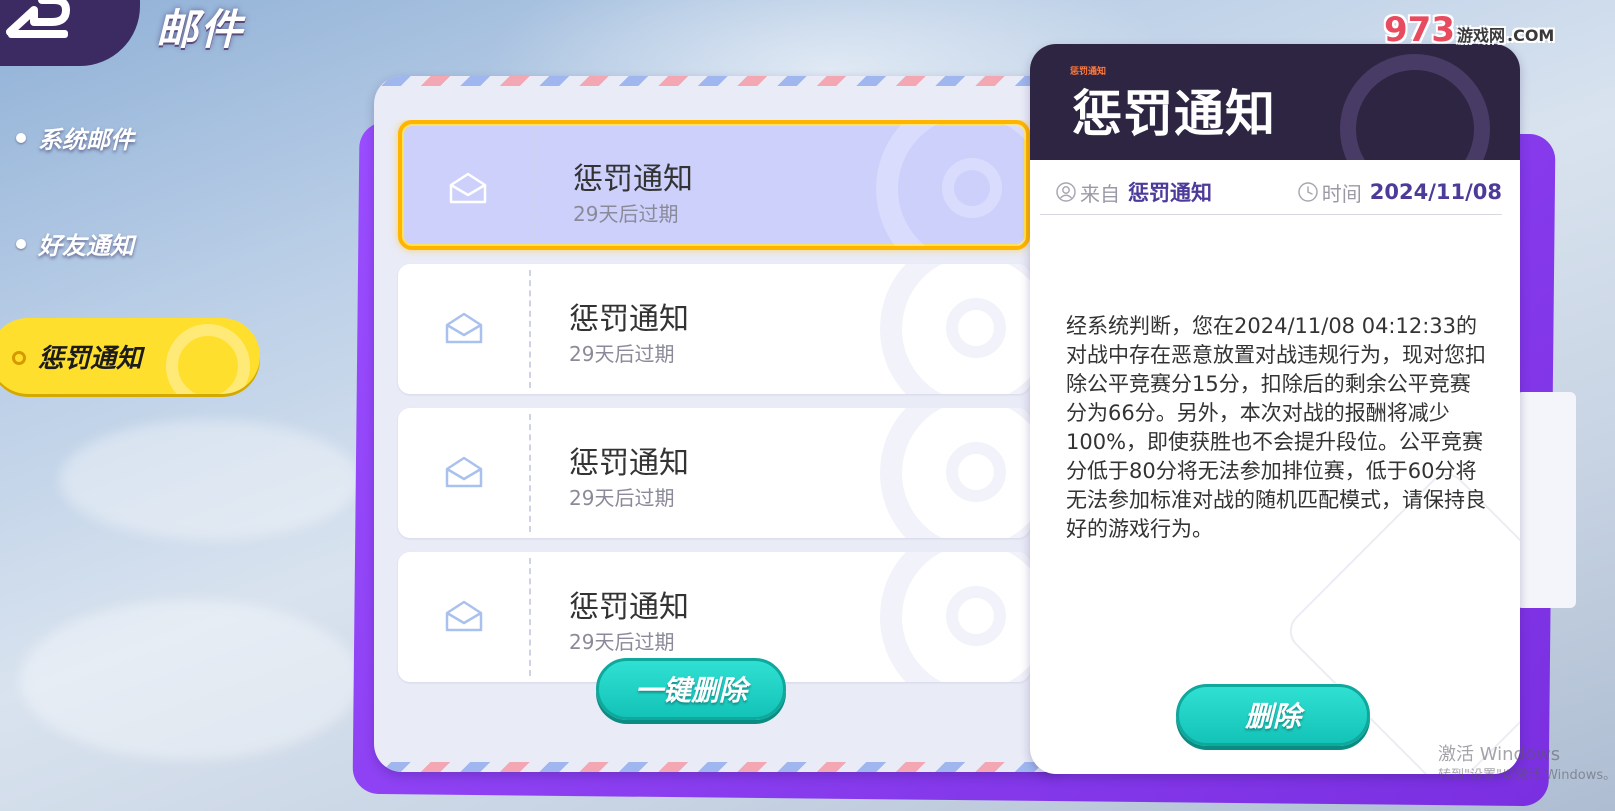 The width and height of the screenshot is (1615, 811). Describe the element at coordinates (1273, 715) in the screenshot. I see `delete-button: 删除` at that location.